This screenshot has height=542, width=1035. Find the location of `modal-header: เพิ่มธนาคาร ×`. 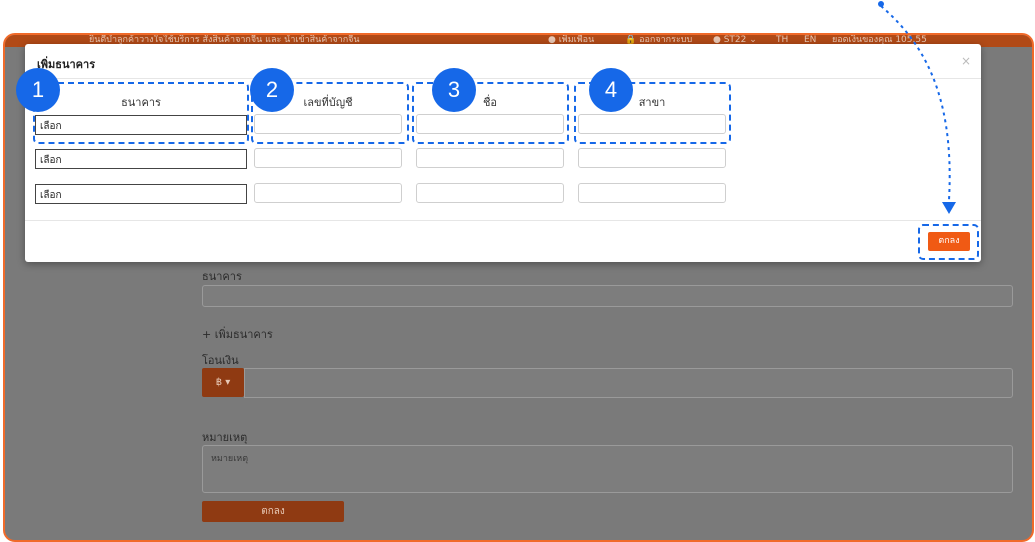

modal-header: เพิ่มธนาคาร × is located at coordinates (503, 61).